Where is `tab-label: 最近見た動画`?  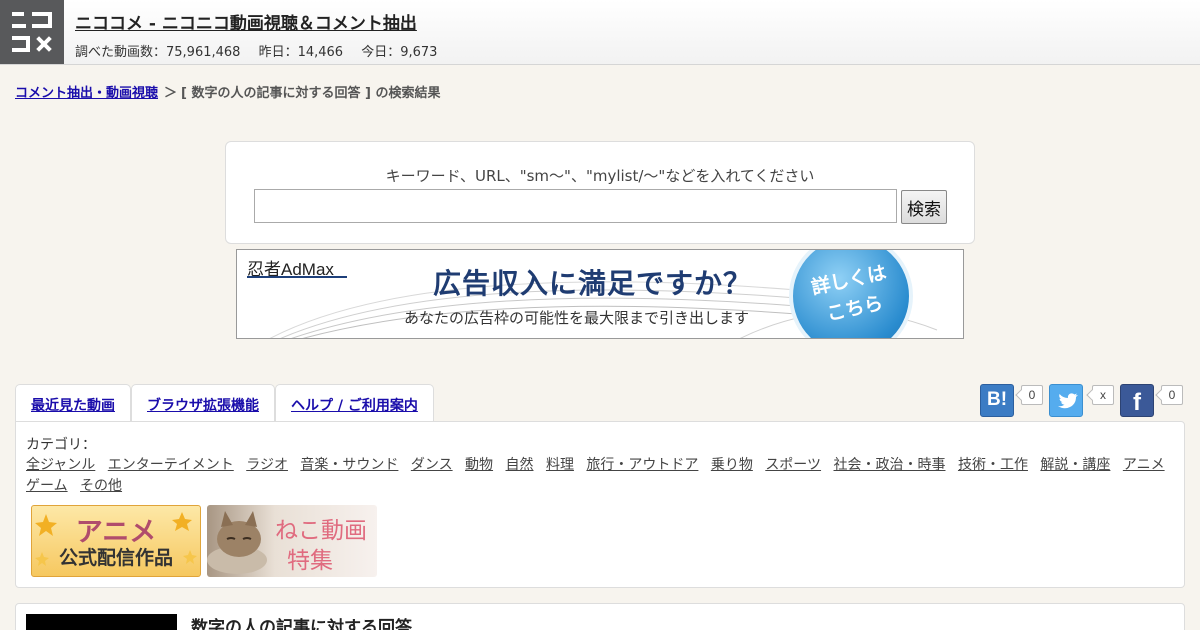
tab-label: 最近見た動画 is located at coordinates (73, 406).